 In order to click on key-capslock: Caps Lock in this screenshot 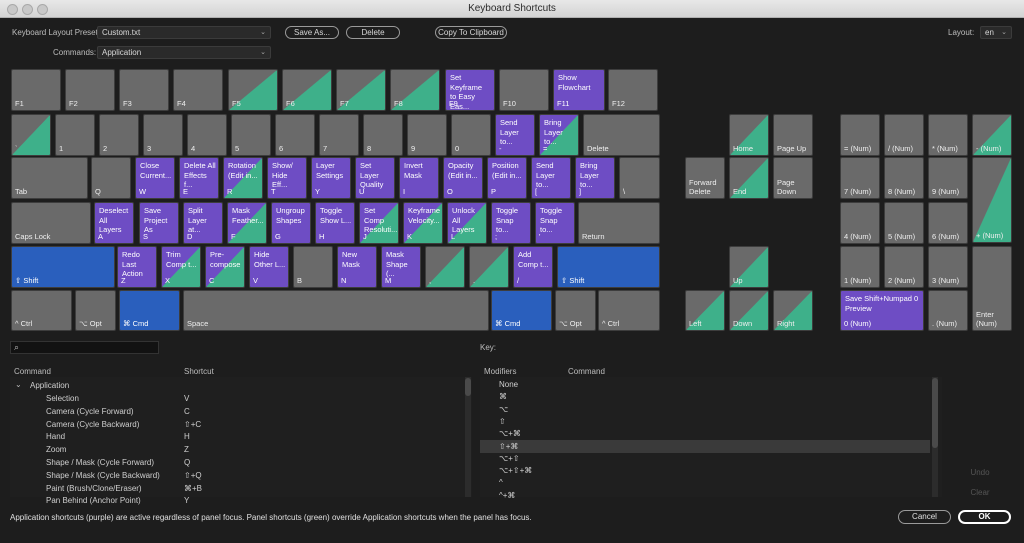, I will do `click(51, 223)`.